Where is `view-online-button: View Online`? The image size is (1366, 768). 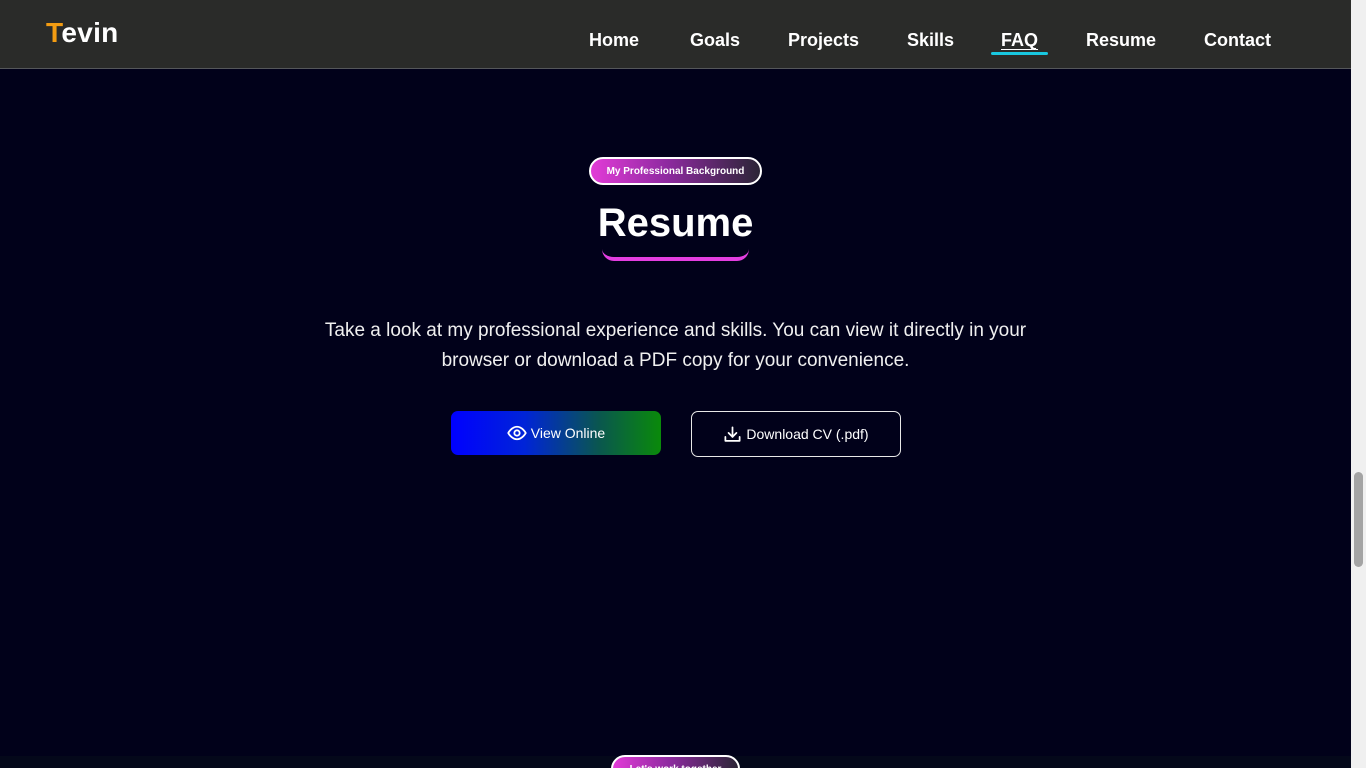
view-online-button: View Online is located at coordinates (556, 433).